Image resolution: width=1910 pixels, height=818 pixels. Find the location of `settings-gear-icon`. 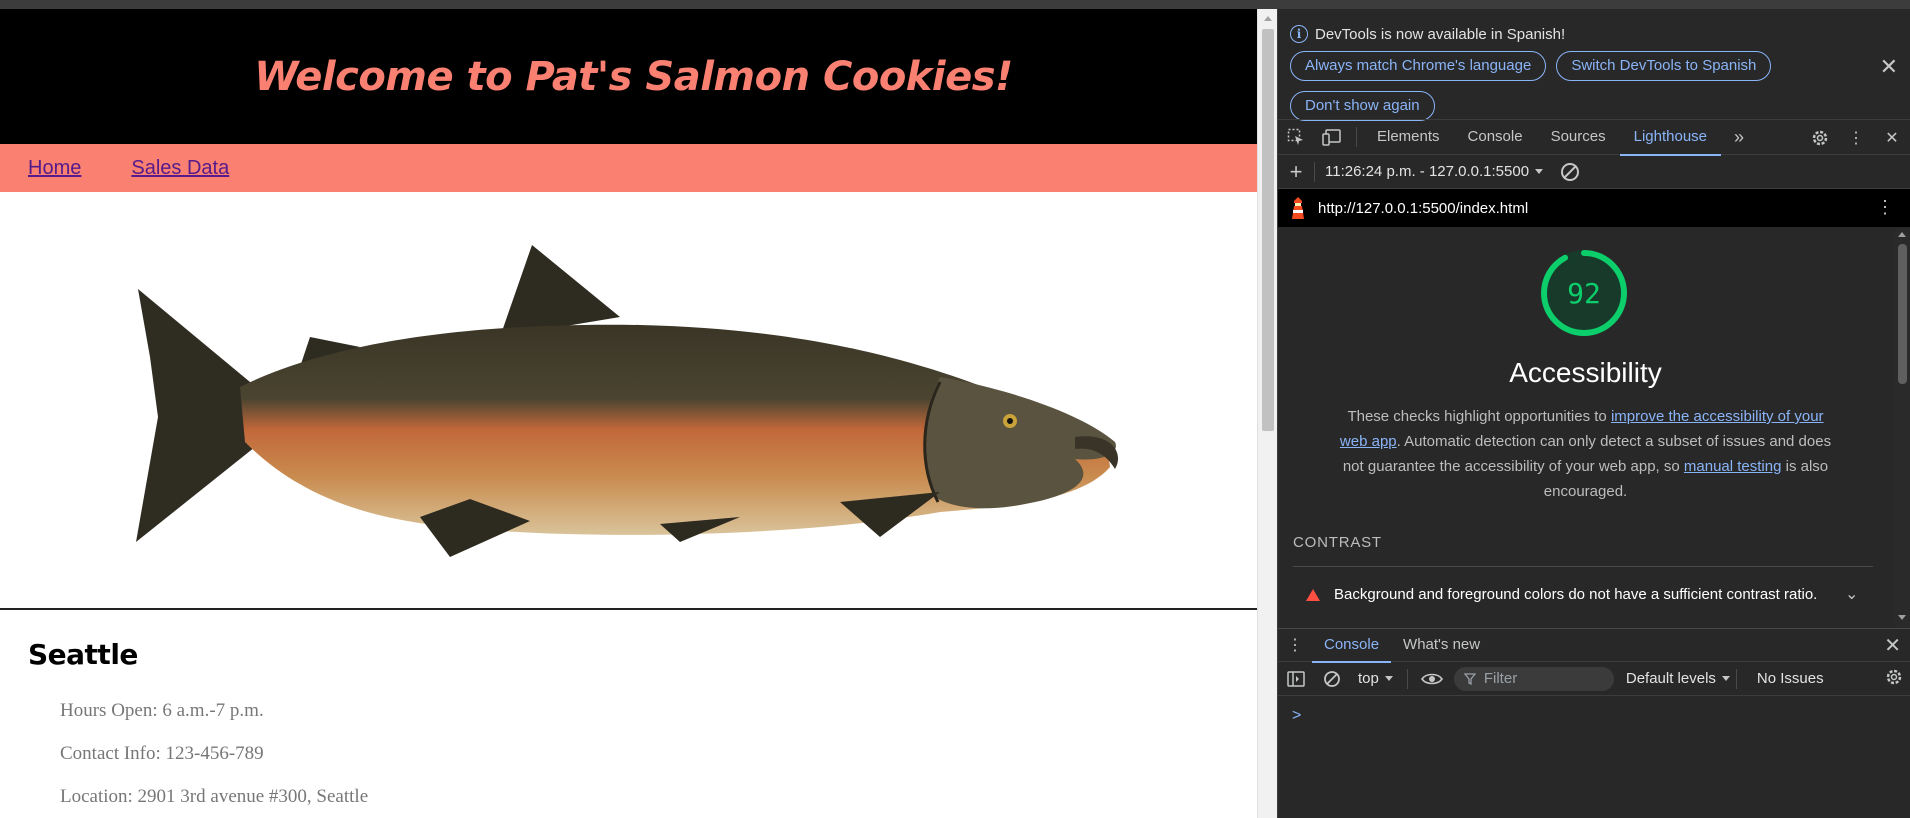

settings-gear-icon is located at coordinates (1820, 138).